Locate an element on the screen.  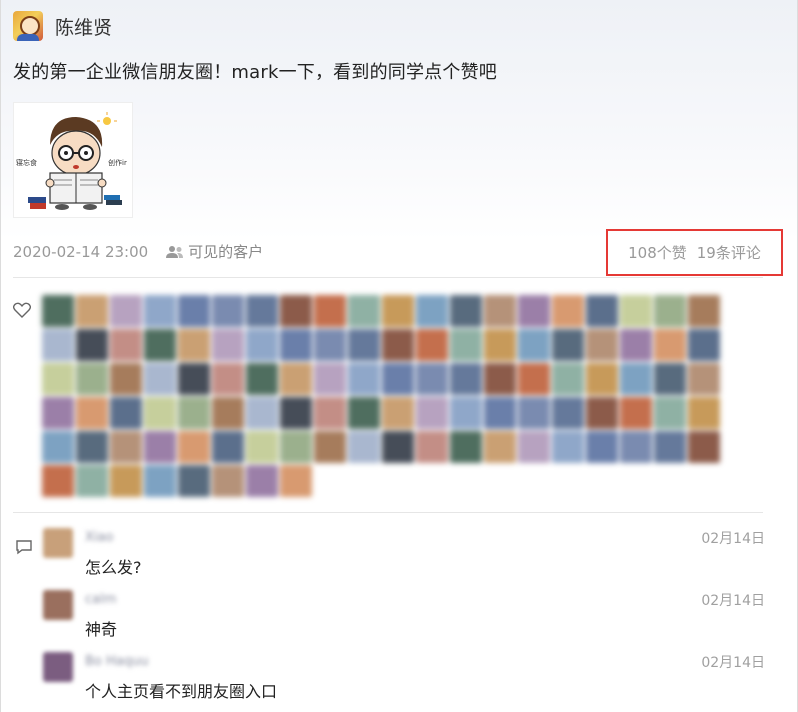
commenter-name: Xiao is located at coordinates (99, 537).